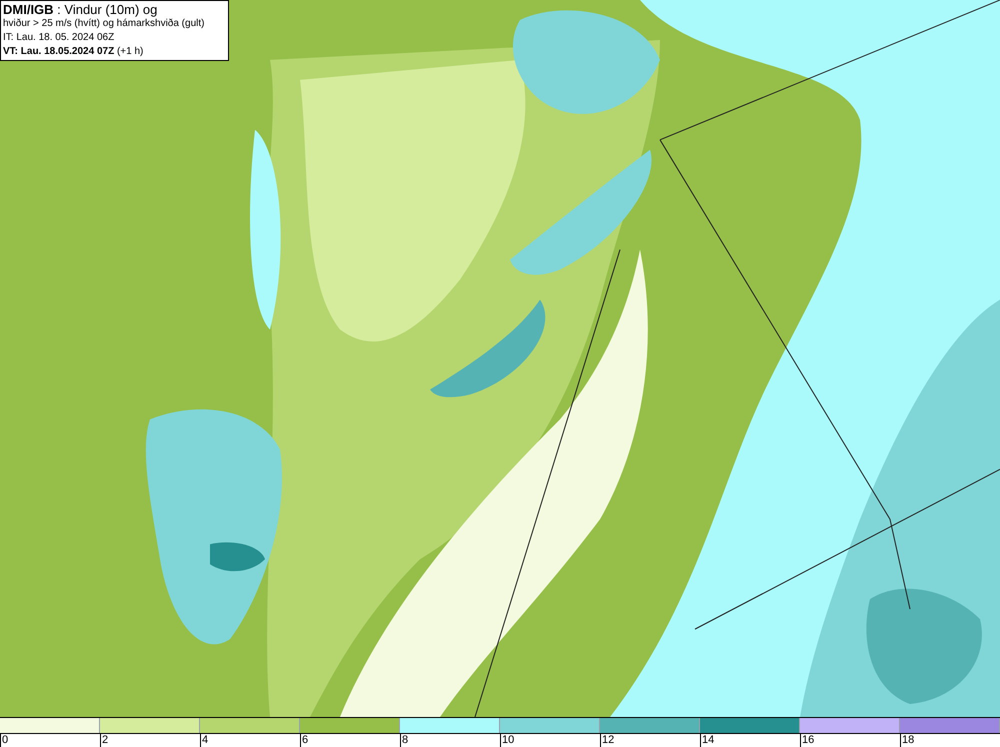  Describe the element at coordinates (608, 740) in the screenshot. I see `legend-tick-label: 12` at that location.